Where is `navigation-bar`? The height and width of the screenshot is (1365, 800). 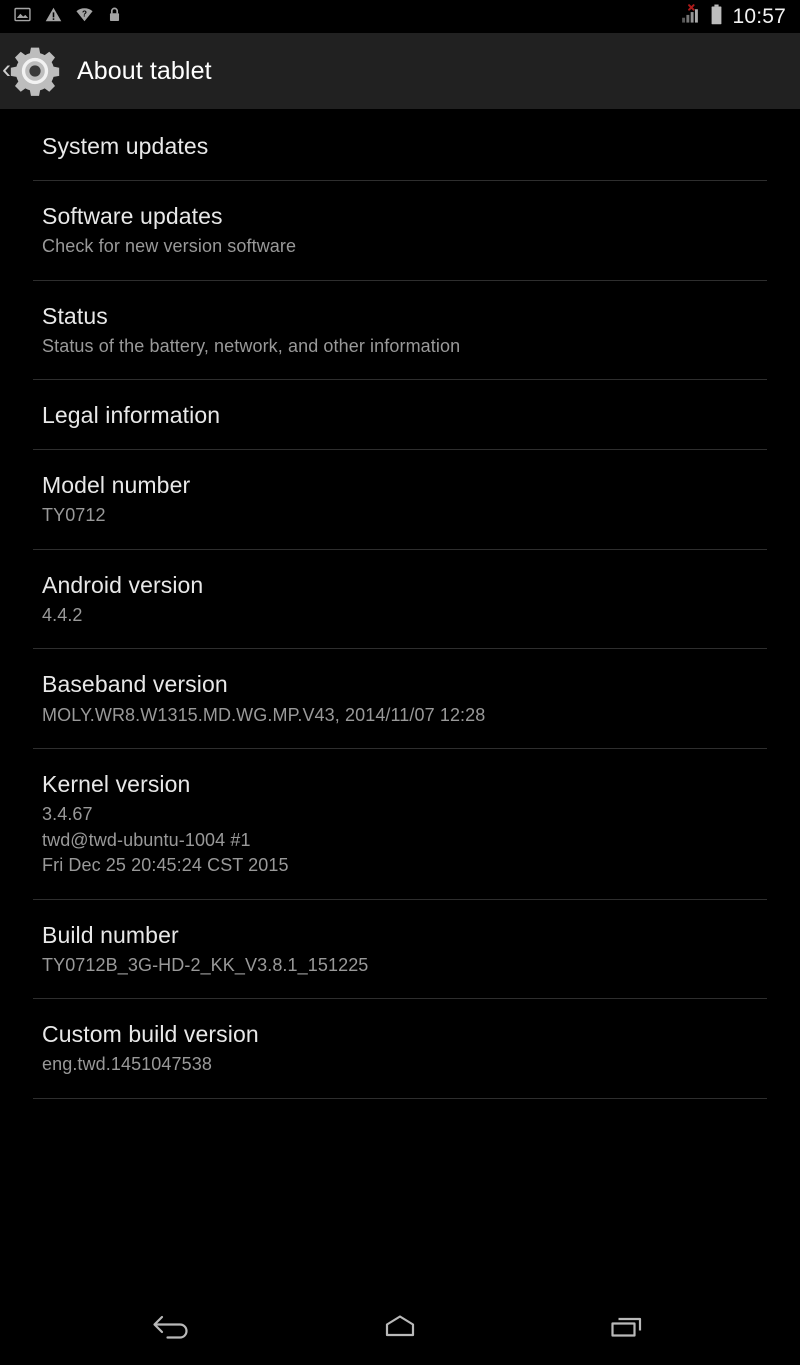 navigation-bar is located at coordinates (400, 1328).